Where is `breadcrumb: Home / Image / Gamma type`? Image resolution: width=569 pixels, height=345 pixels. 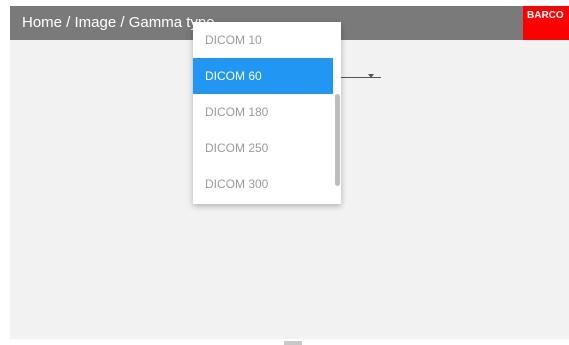
breadcrumb: Home / Image / Gamma type is located at coordinates (118, 22).